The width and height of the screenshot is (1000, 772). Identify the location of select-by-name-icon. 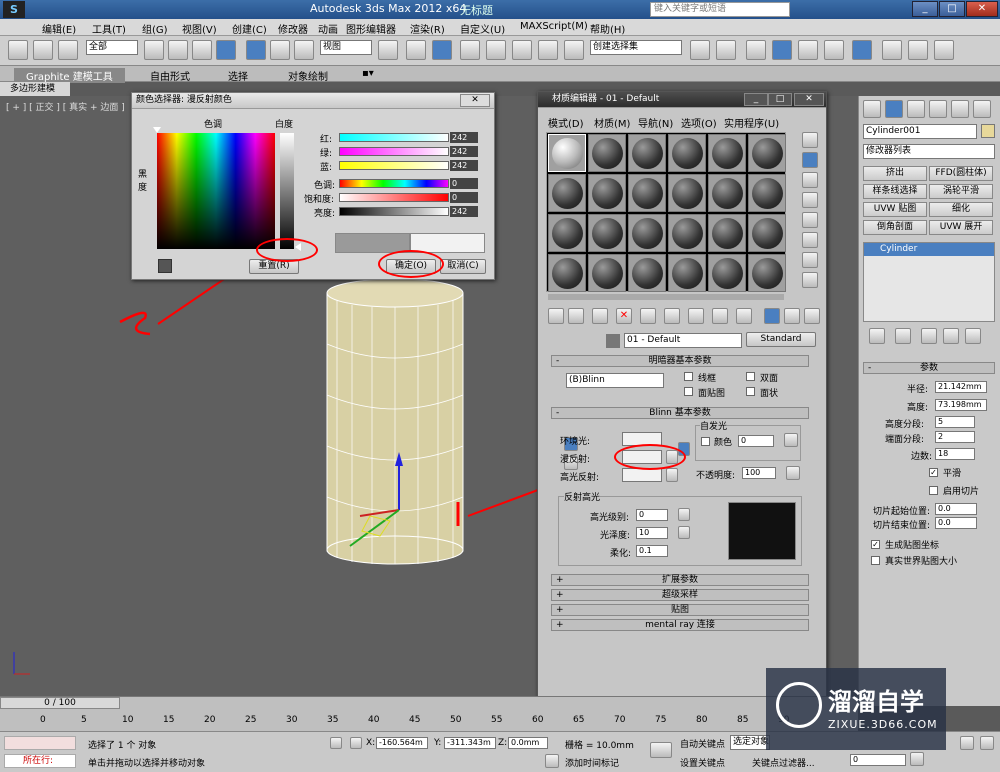
(178, 50).